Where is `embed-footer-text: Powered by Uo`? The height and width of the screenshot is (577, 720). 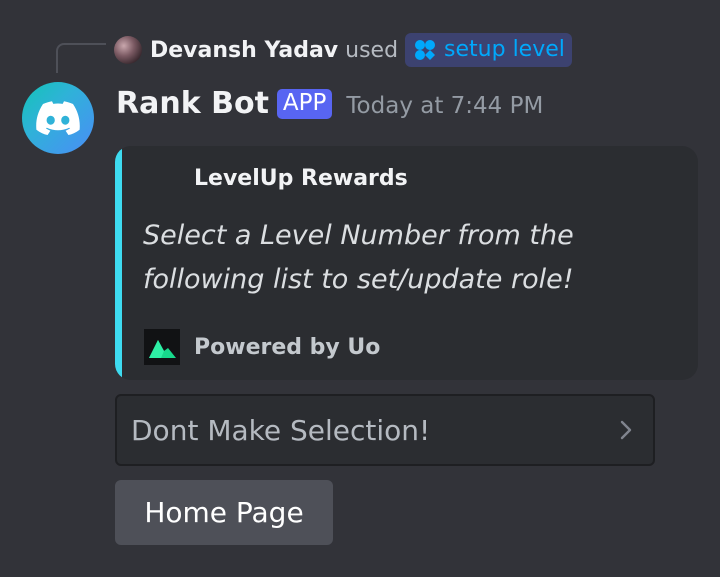 embed-footer-text: Powered by Uo is located at coordinates (287, 347).